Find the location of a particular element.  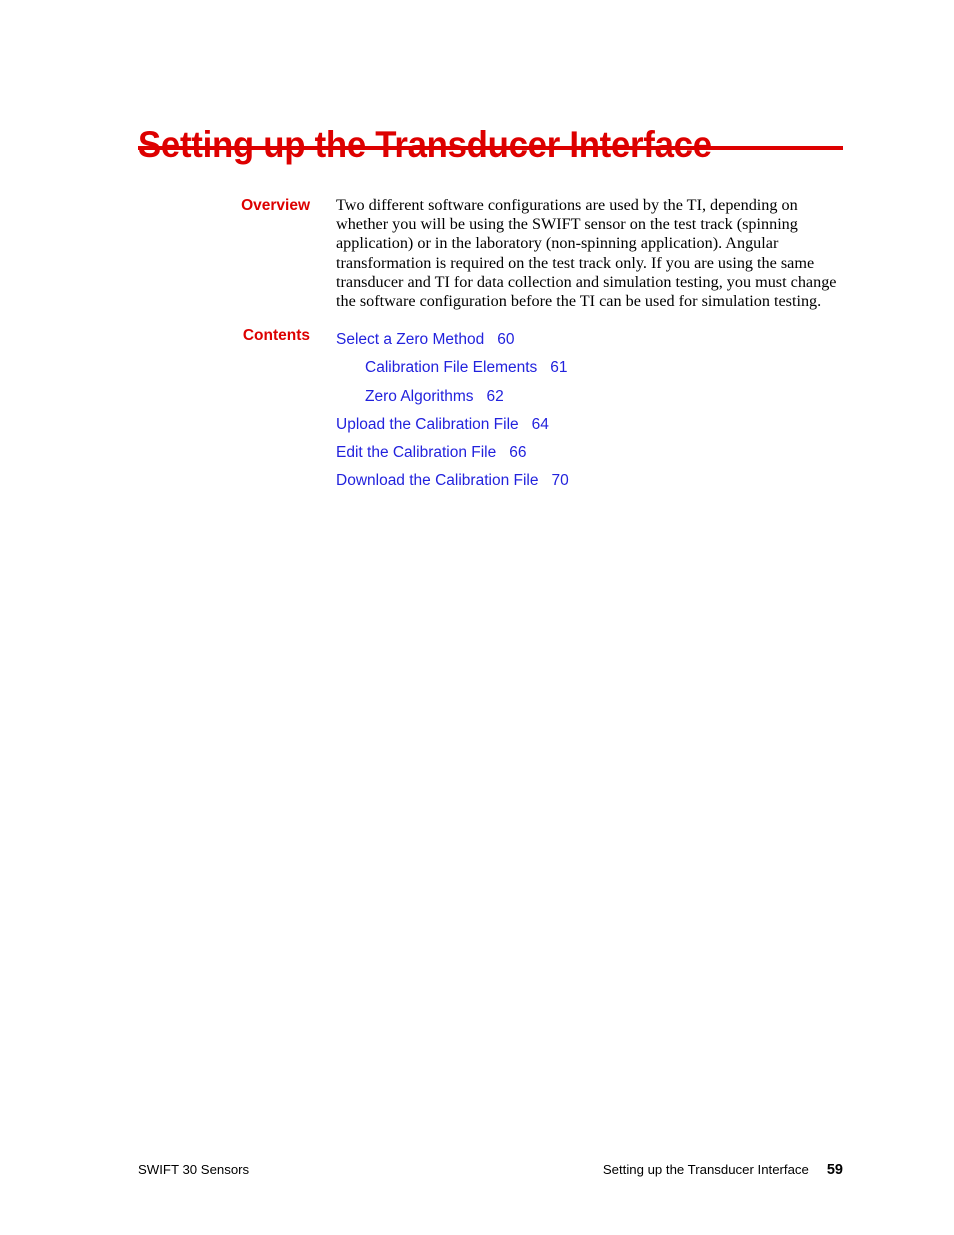

footer-chapter-name: Setting up the Transducer Interface is located at coordinates (705, 1169).